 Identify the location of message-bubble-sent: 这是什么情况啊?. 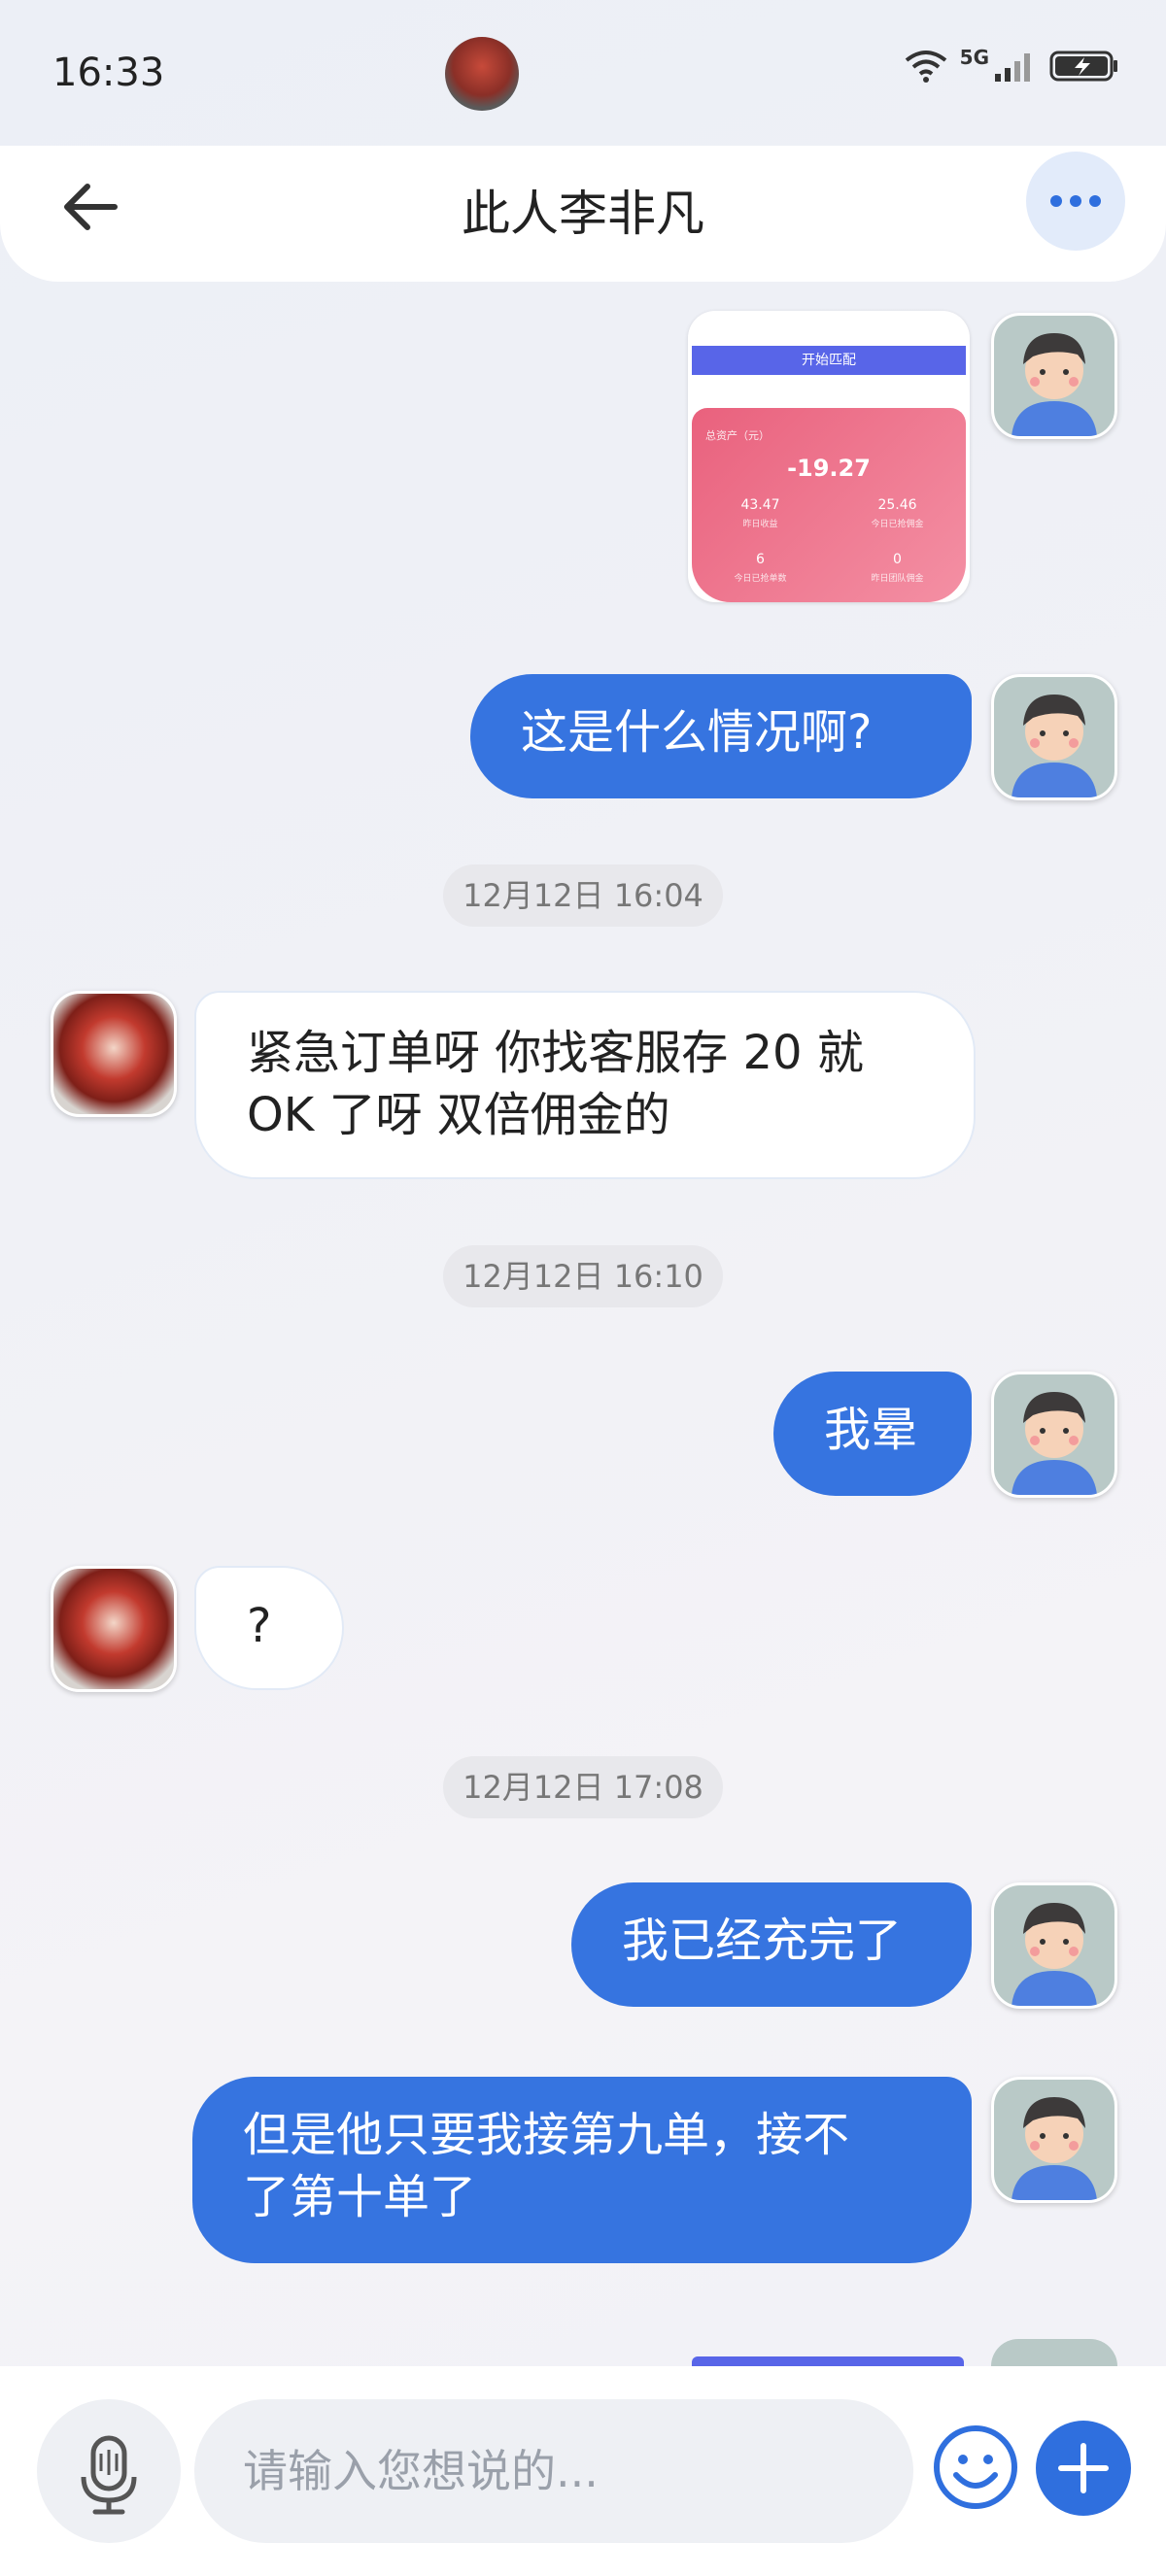
(721, 736).